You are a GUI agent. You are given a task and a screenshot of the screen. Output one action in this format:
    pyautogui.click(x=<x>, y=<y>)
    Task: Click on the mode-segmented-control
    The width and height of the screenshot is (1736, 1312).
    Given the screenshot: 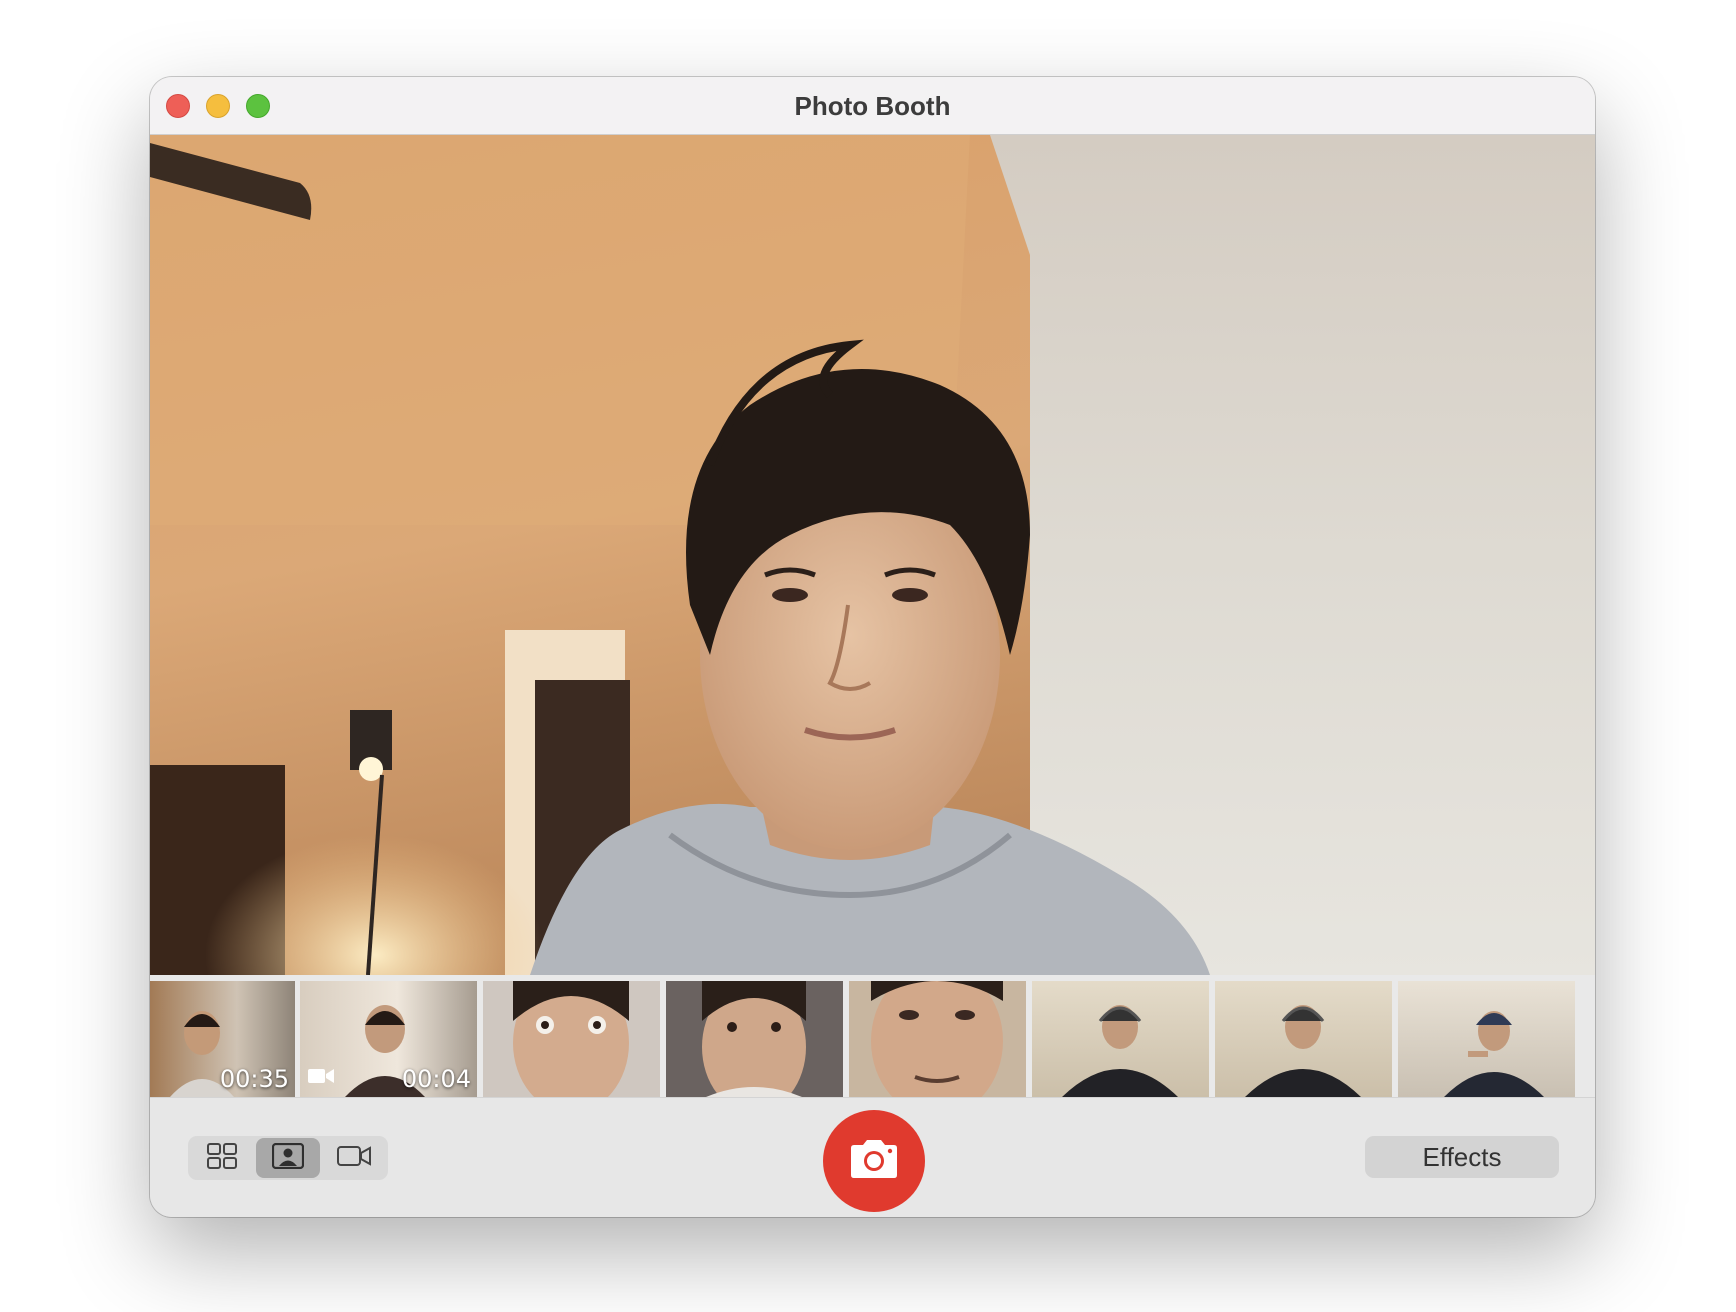 What is the action you would take?
    pyautogui.click(x=288, y=1158)
    